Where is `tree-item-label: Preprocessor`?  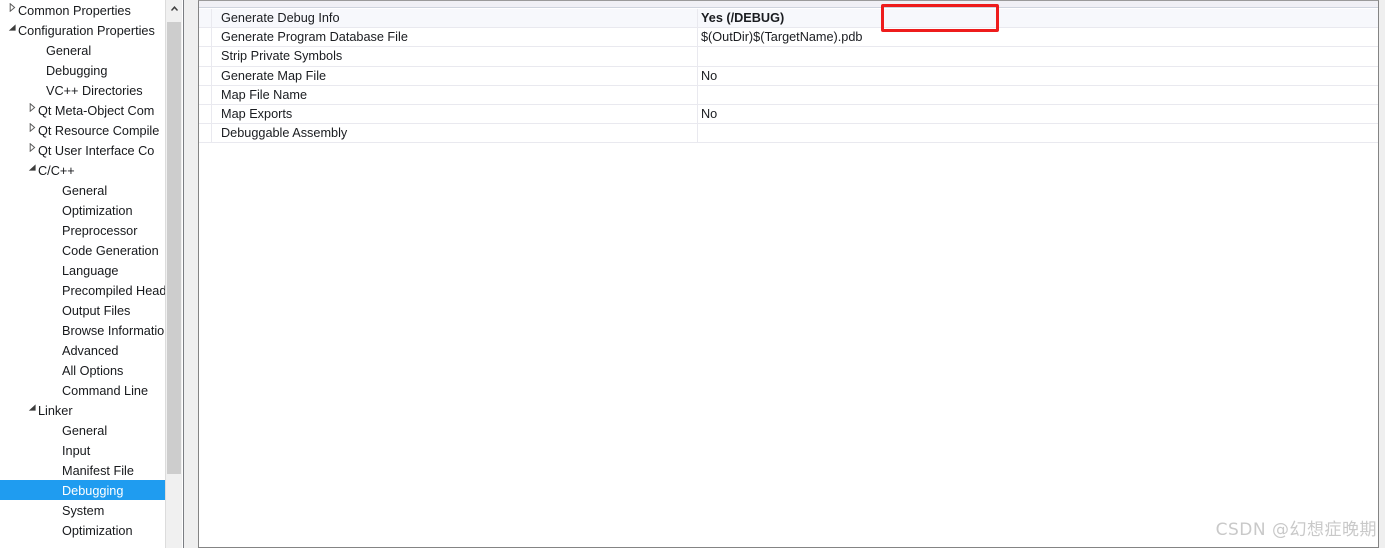
tree-item-label: Preprocessor is located at coordinates (100, 230).